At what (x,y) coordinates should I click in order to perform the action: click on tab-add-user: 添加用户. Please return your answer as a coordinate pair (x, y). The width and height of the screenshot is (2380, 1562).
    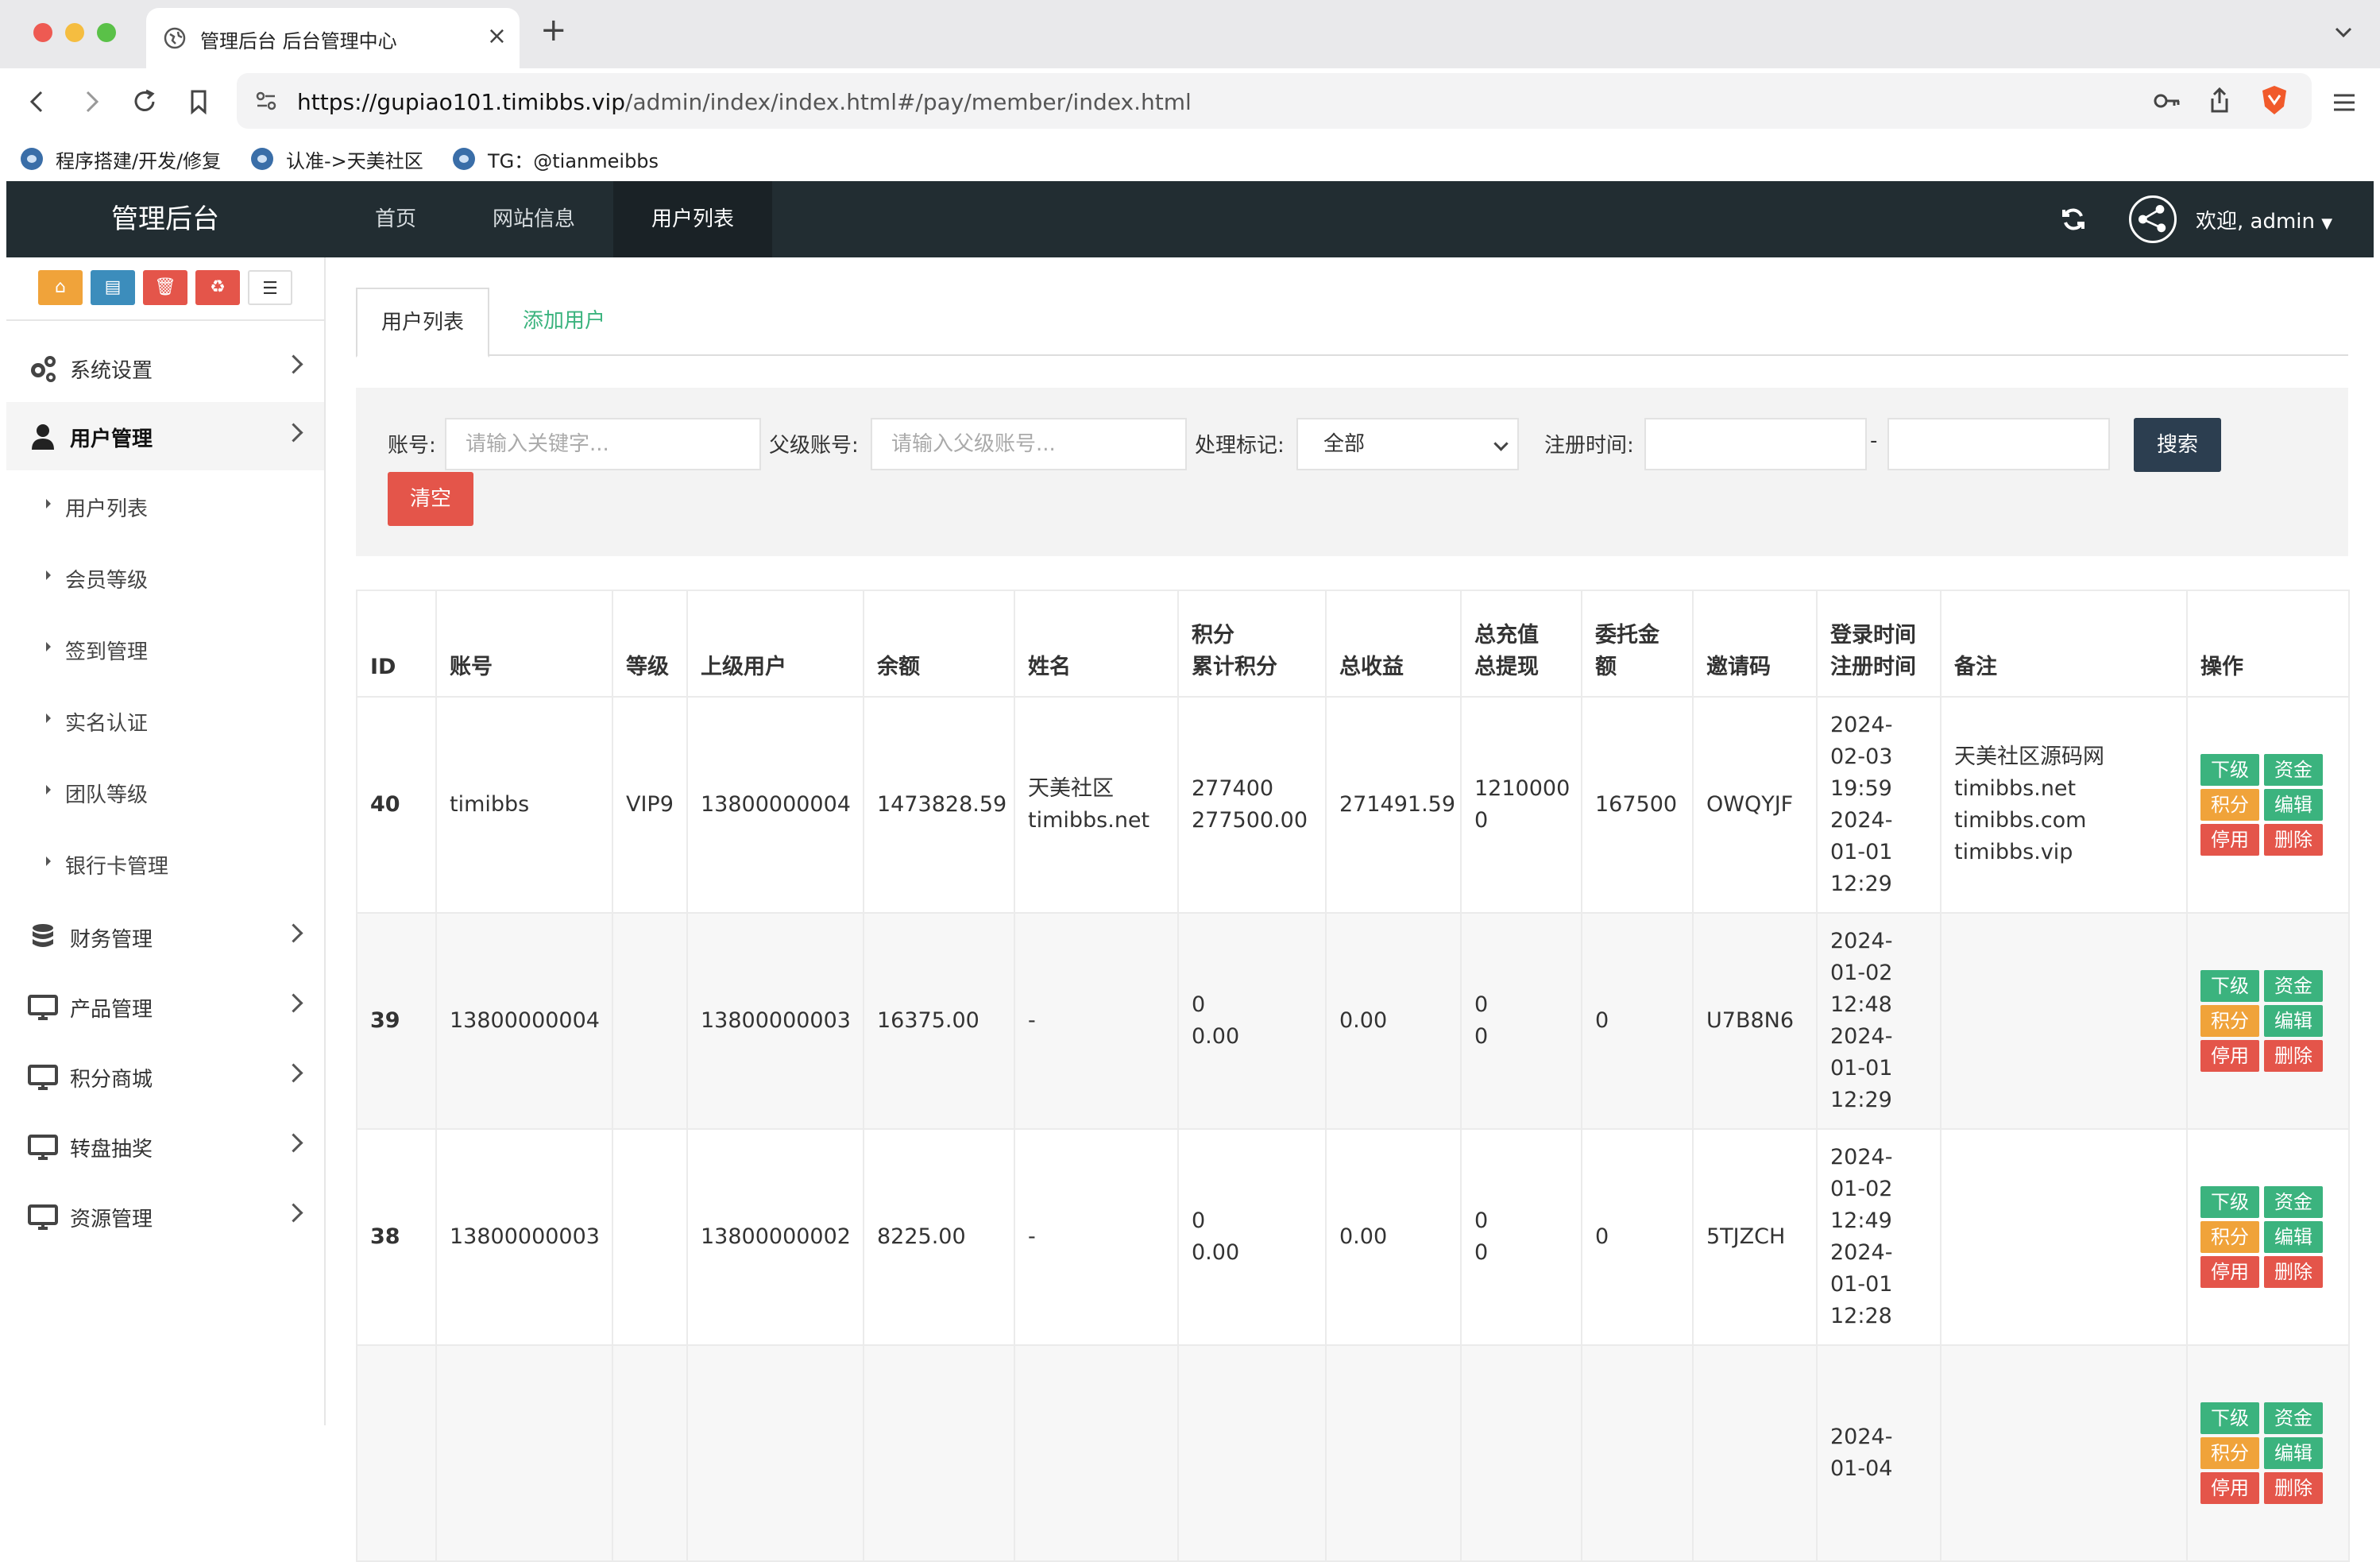
    Looking at the image, I should click on (564, 321).